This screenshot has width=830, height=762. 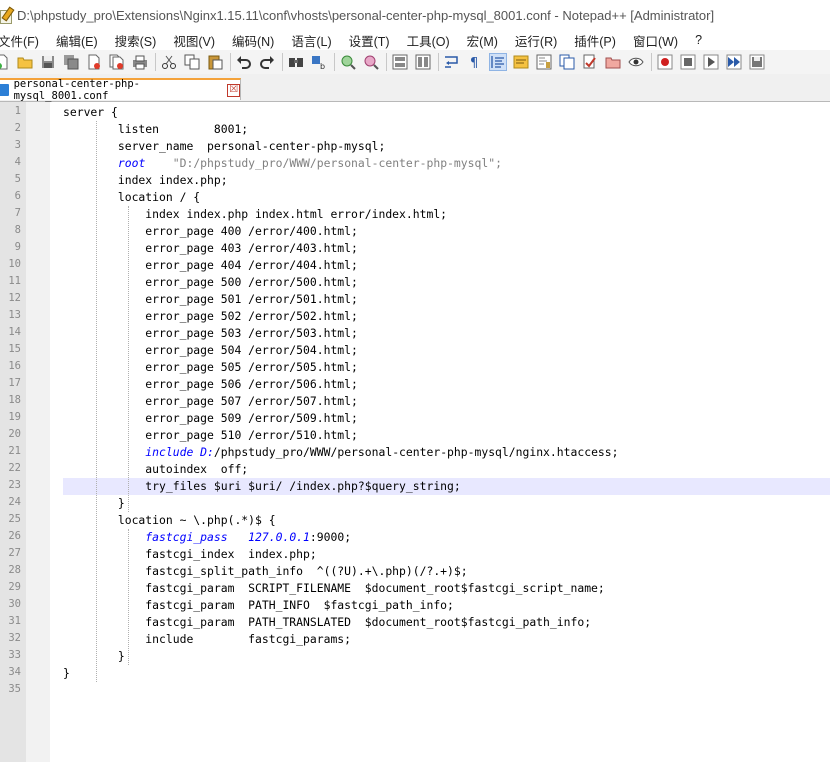 I want to click on menu-encoding: 编码(N), so click(x=253, y=40).